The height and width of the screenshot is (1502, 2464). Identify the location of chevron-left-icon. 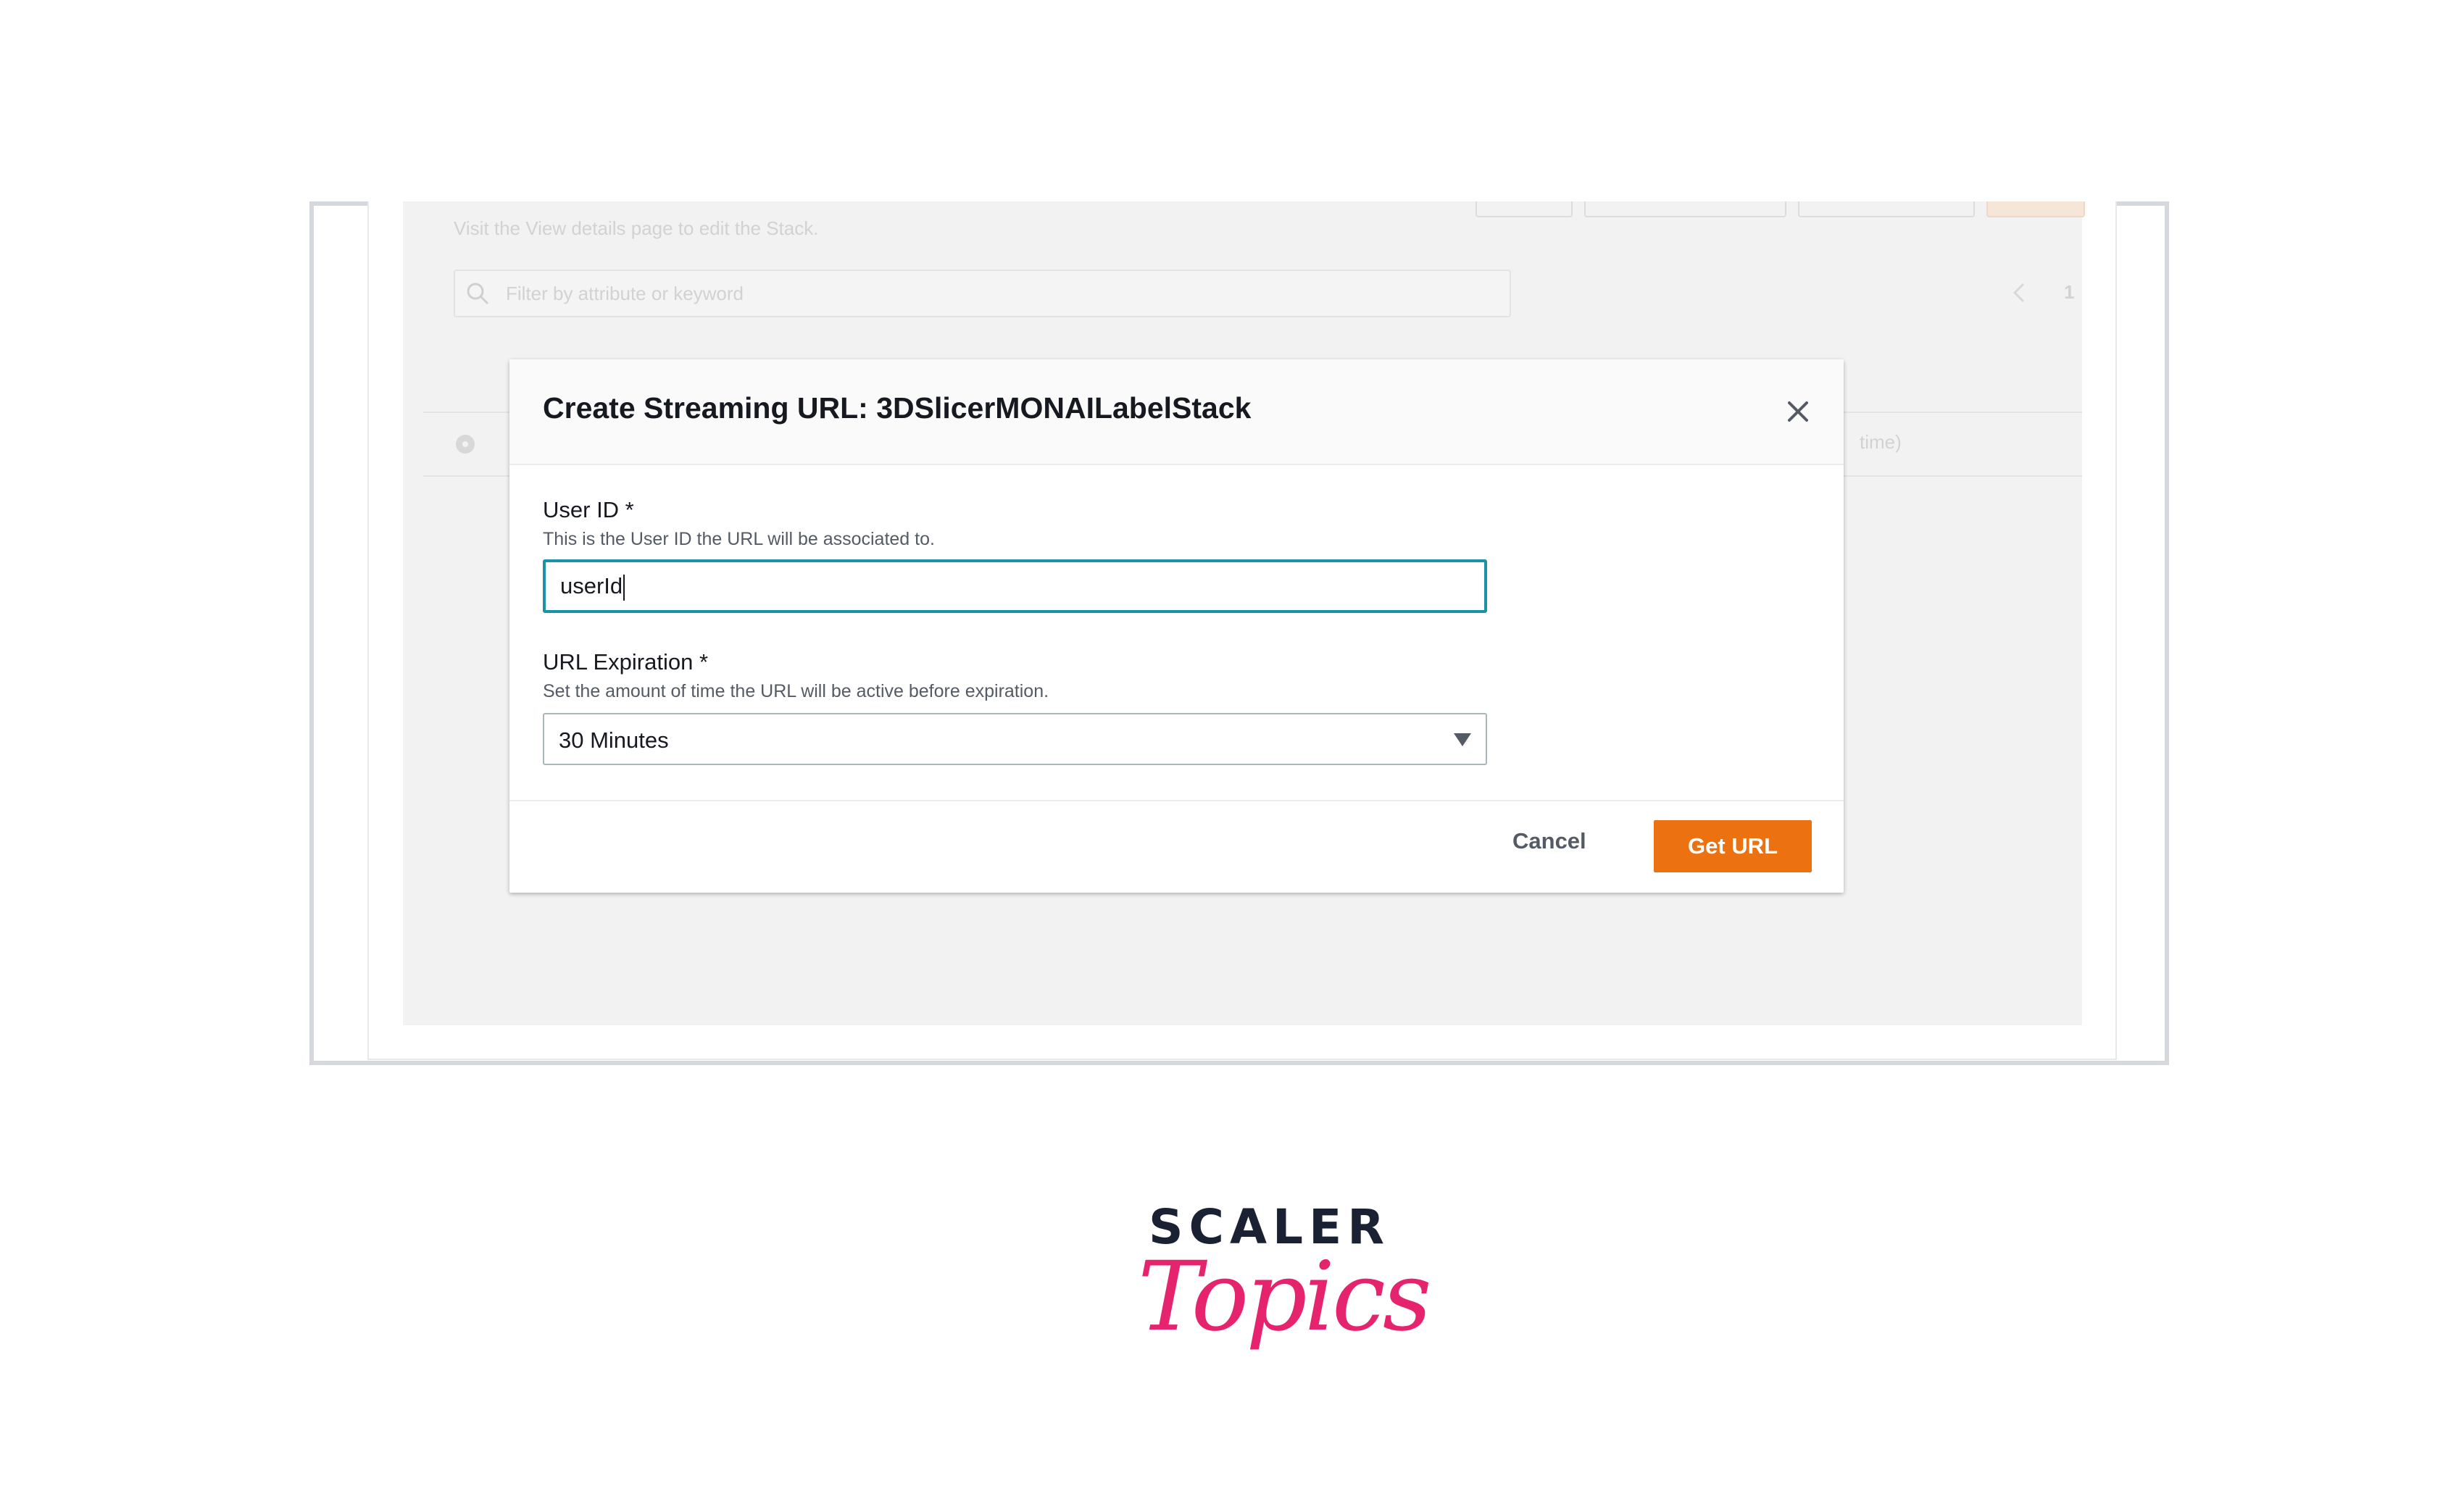
(2019, 293).